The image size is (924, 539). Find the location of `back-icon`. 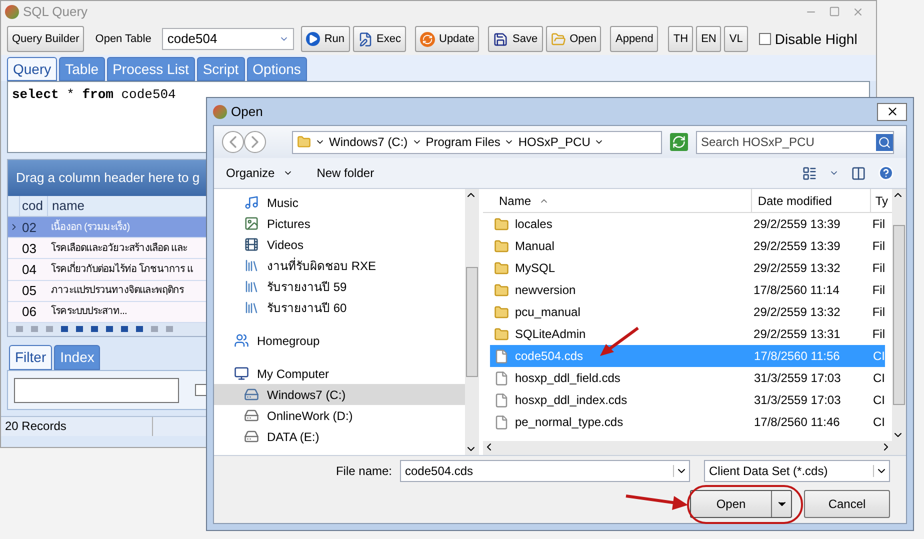

back-icon is located at coordinates (233, 142).